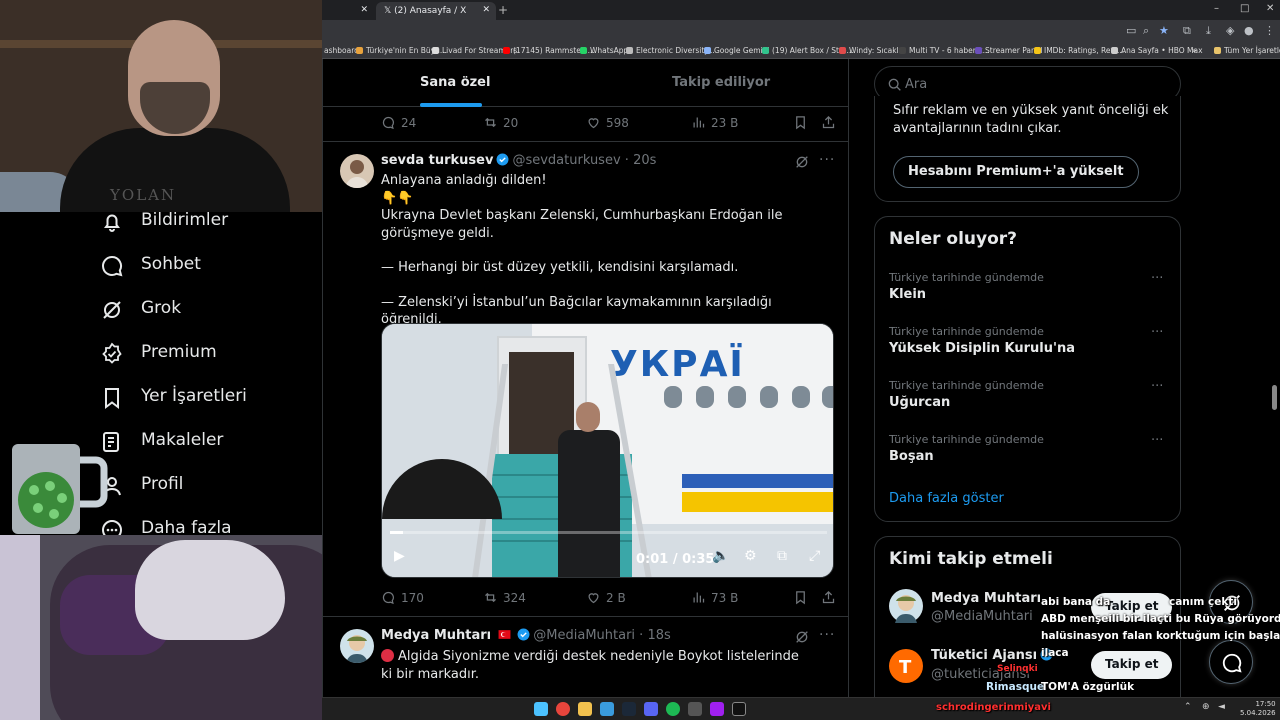 This screenshot has width=1280, height=720. I want to click on video-progress-bar, so click(608, 532).